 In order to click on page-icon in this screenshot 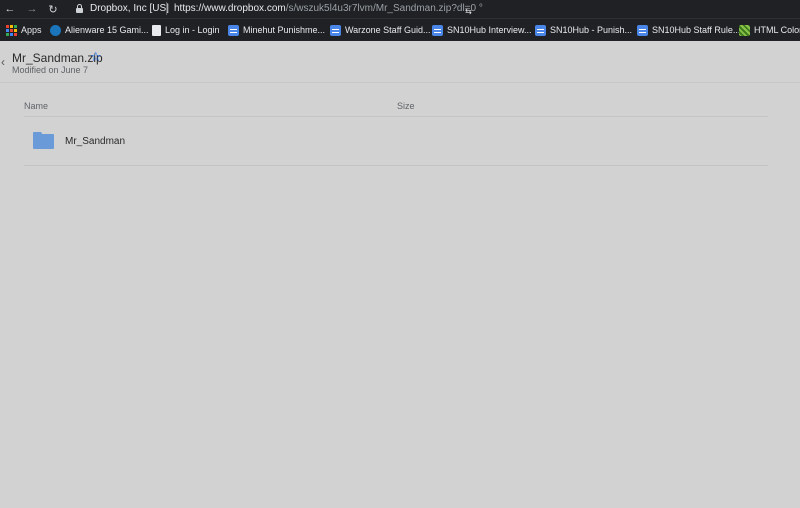, I will do `click(156, 30)`.